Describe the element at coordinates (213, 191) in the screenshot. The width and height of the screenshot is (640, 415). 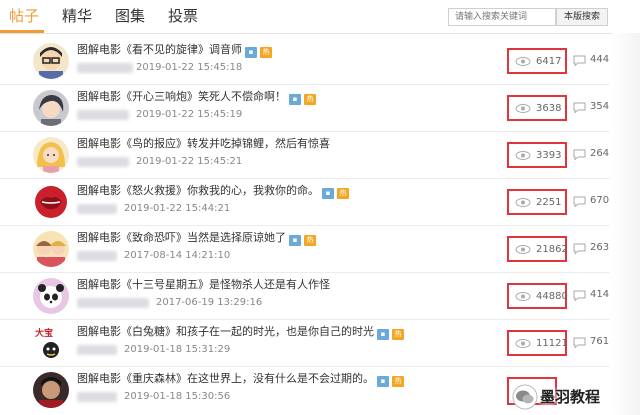
I see `post-title: 图解电影《怒火救援》你救我的心，我救你的命。 ▪ 热` at that location.